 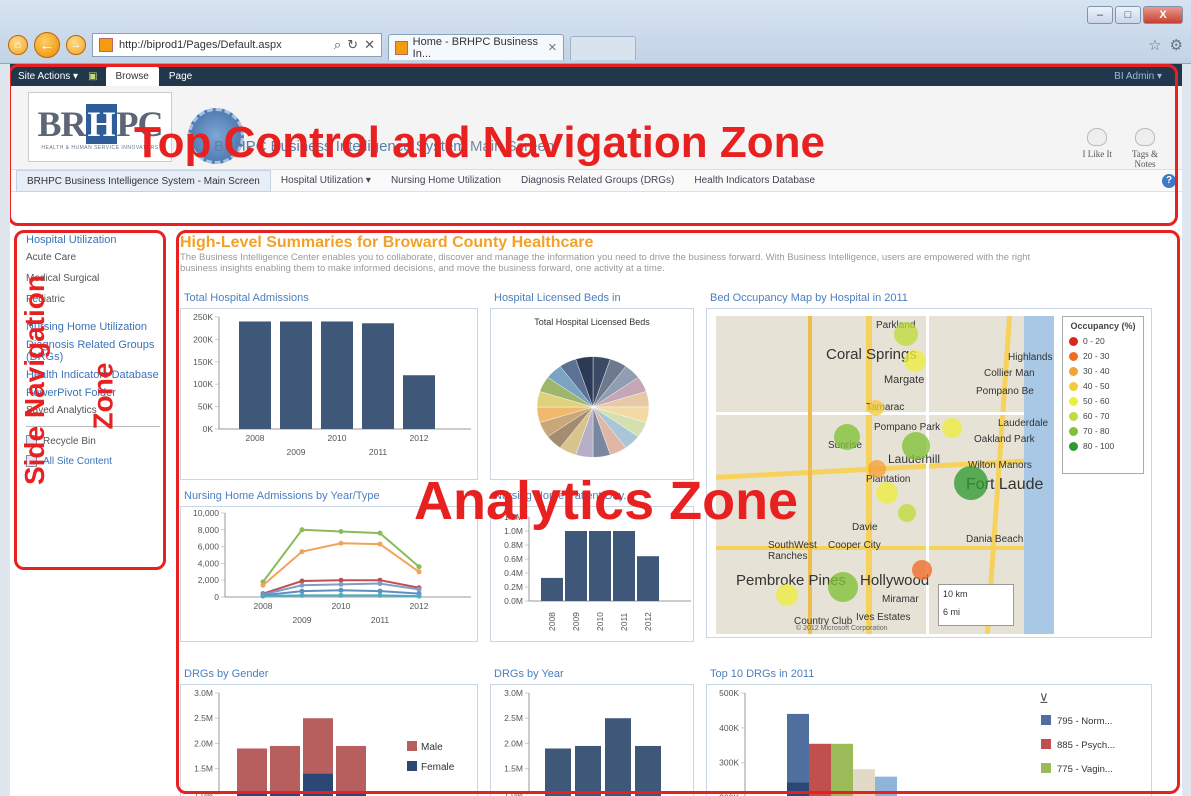 What do you see at coordinates (754, 181) in the screenshot?
I see `topnav-health-indicators: Health Indicators Database` at bounding box center [754, 181].